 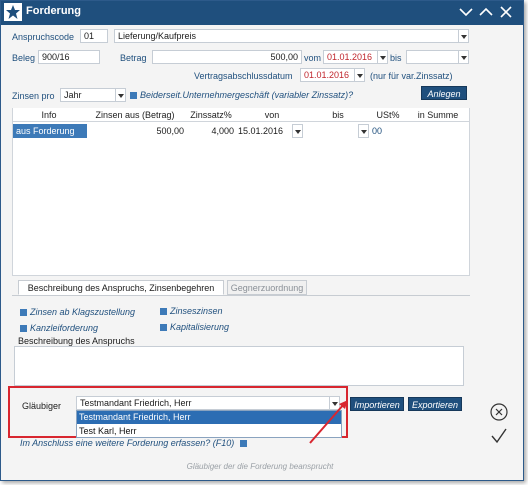 What do you see at coordinates (382, 57) in the screenshot?
I see `vom-dropdown-icon` at bounding box center [382, 57].